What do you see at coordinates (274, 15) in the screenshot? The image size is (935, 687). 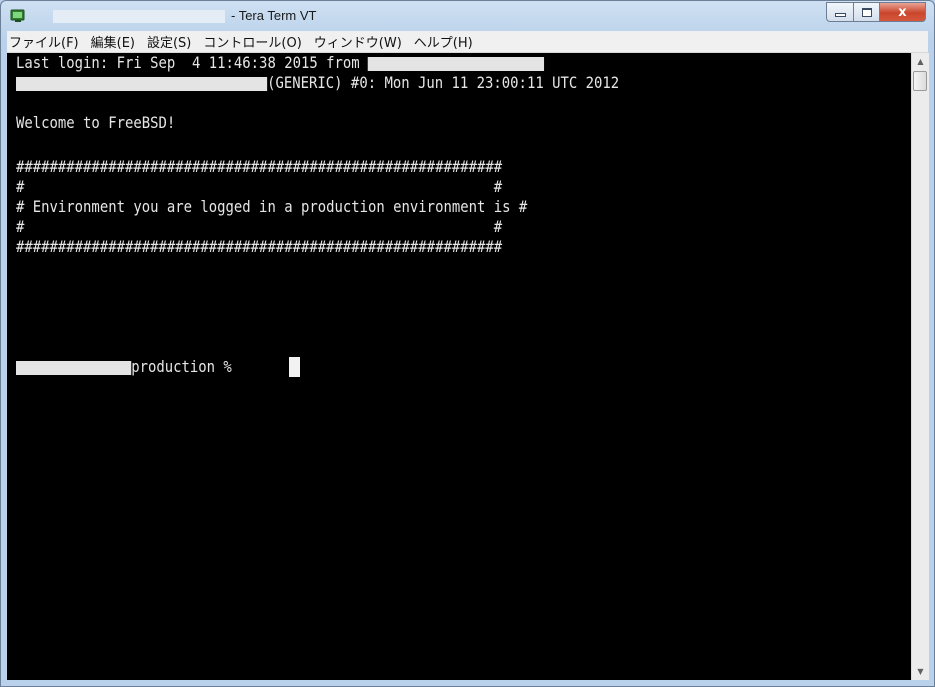 I see `window-title: - Tera Term VT` at bounding box center [274, 15].